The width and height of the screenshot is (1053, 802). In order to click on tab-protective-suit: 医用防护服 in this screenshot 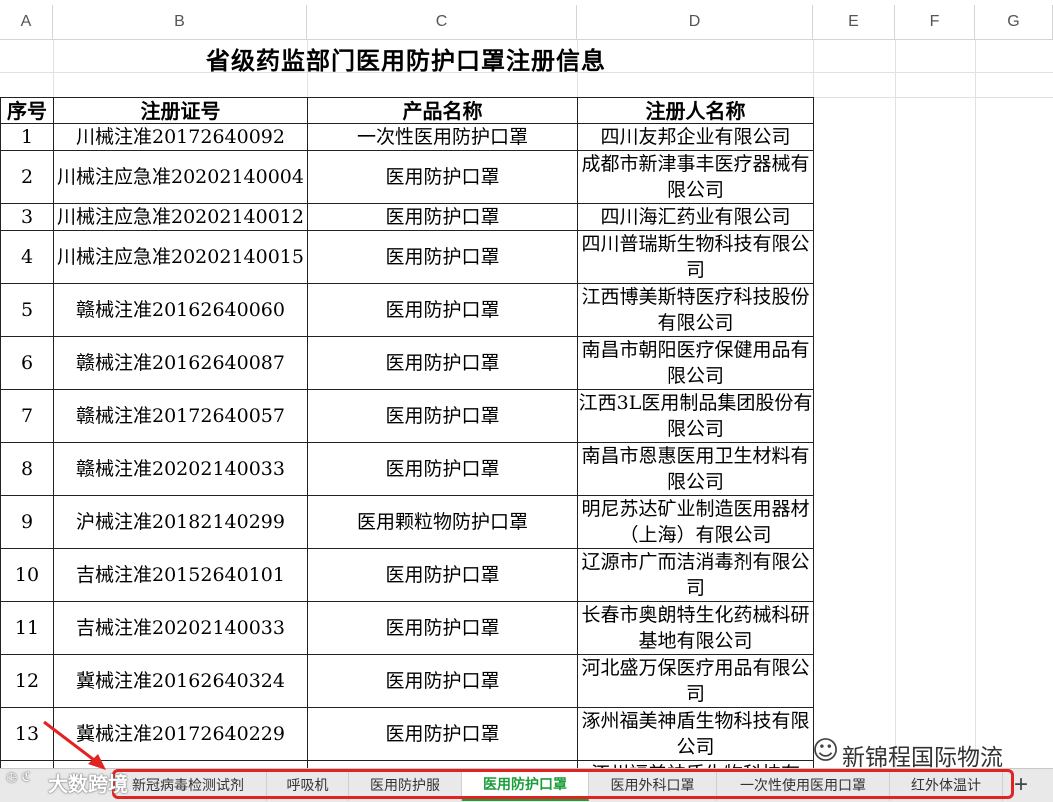, I will do `click(405, 785)`.